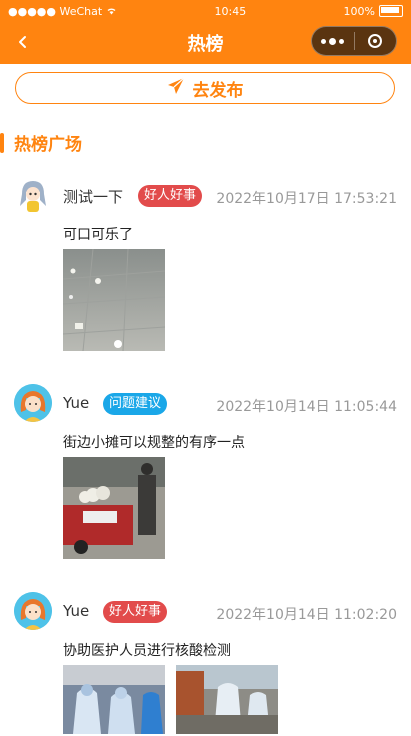  I want to click on section-header: 热榜广场, so click(41, 142).